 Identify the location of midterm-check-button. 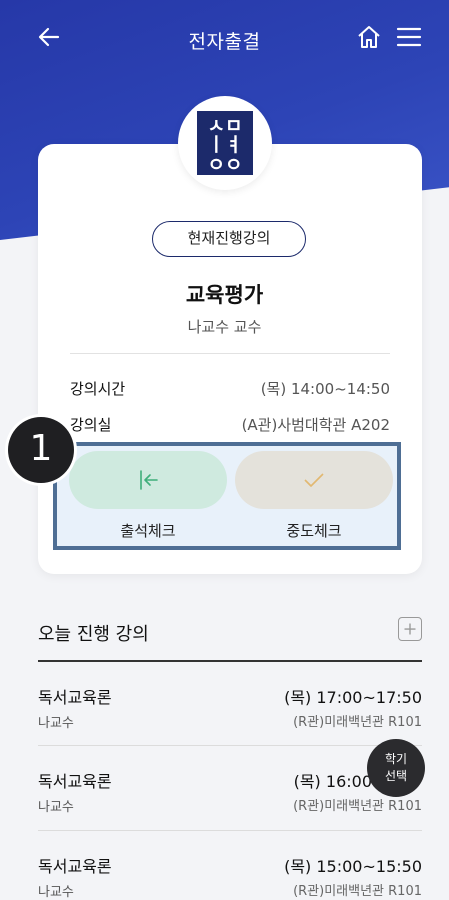
(314, 480).